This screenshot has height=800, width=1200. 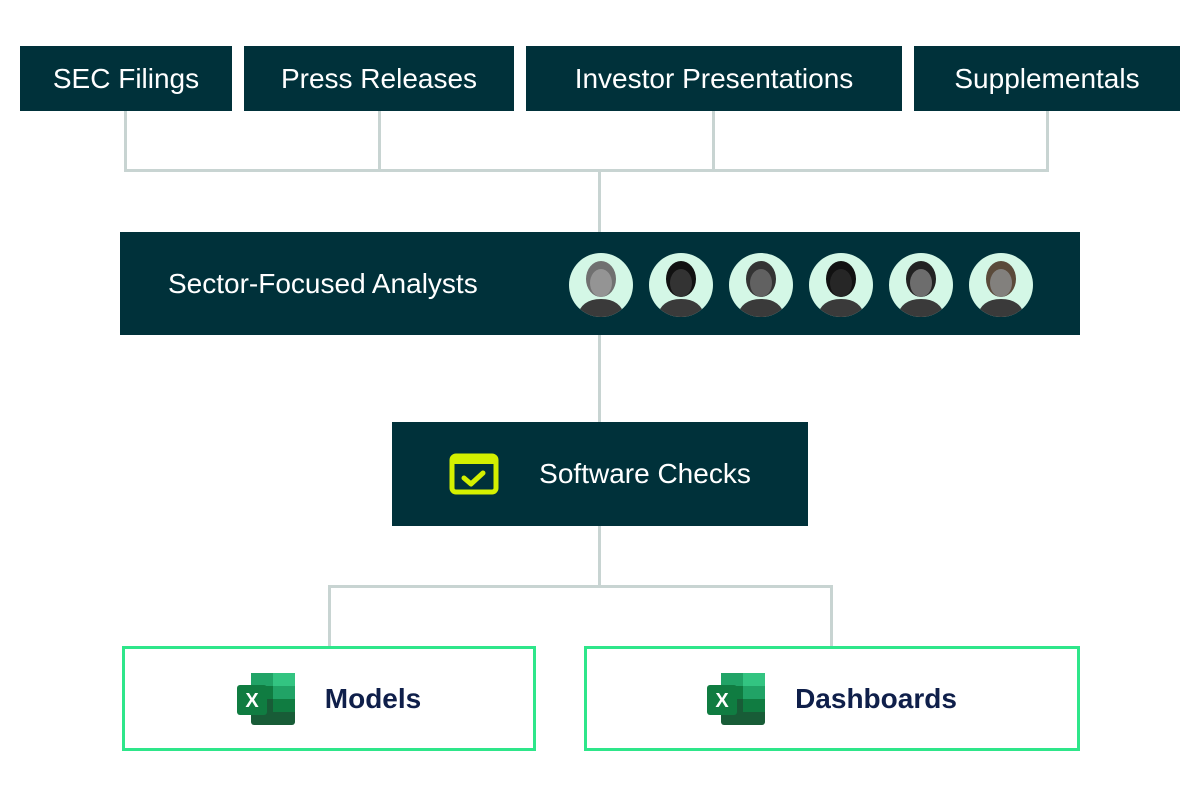 I want to click on source-label: SEC Filings, so click(x=126, y=78).